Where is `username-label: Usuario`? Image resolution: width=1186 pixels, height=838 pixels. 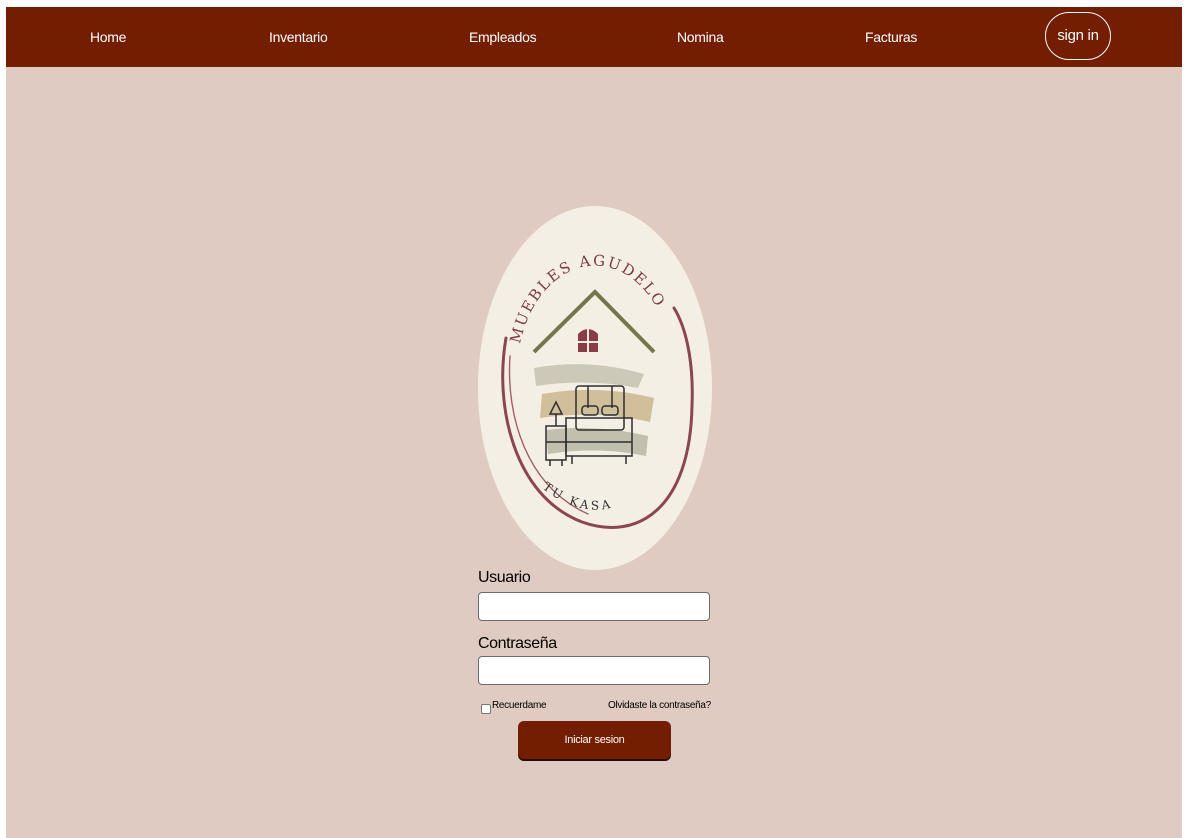
username-label: Usuario is located at coordinates (504, 577).